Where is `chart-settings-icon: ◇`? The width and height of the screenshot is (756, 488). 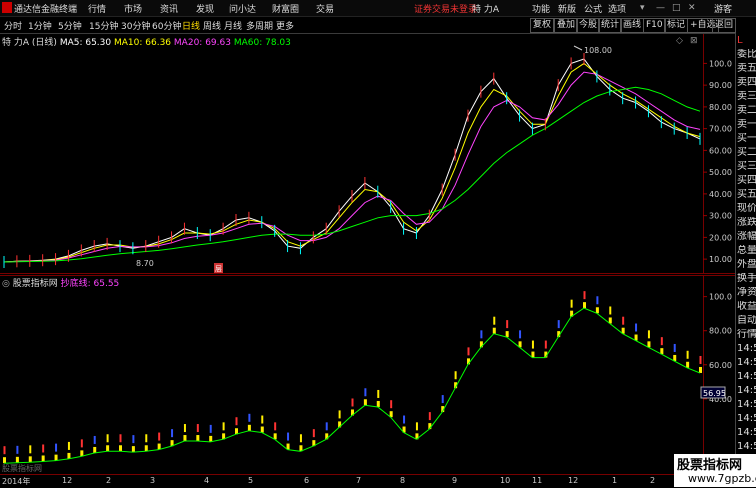
chart-settings-icon: ◇ is located at coordinates (679, 41).